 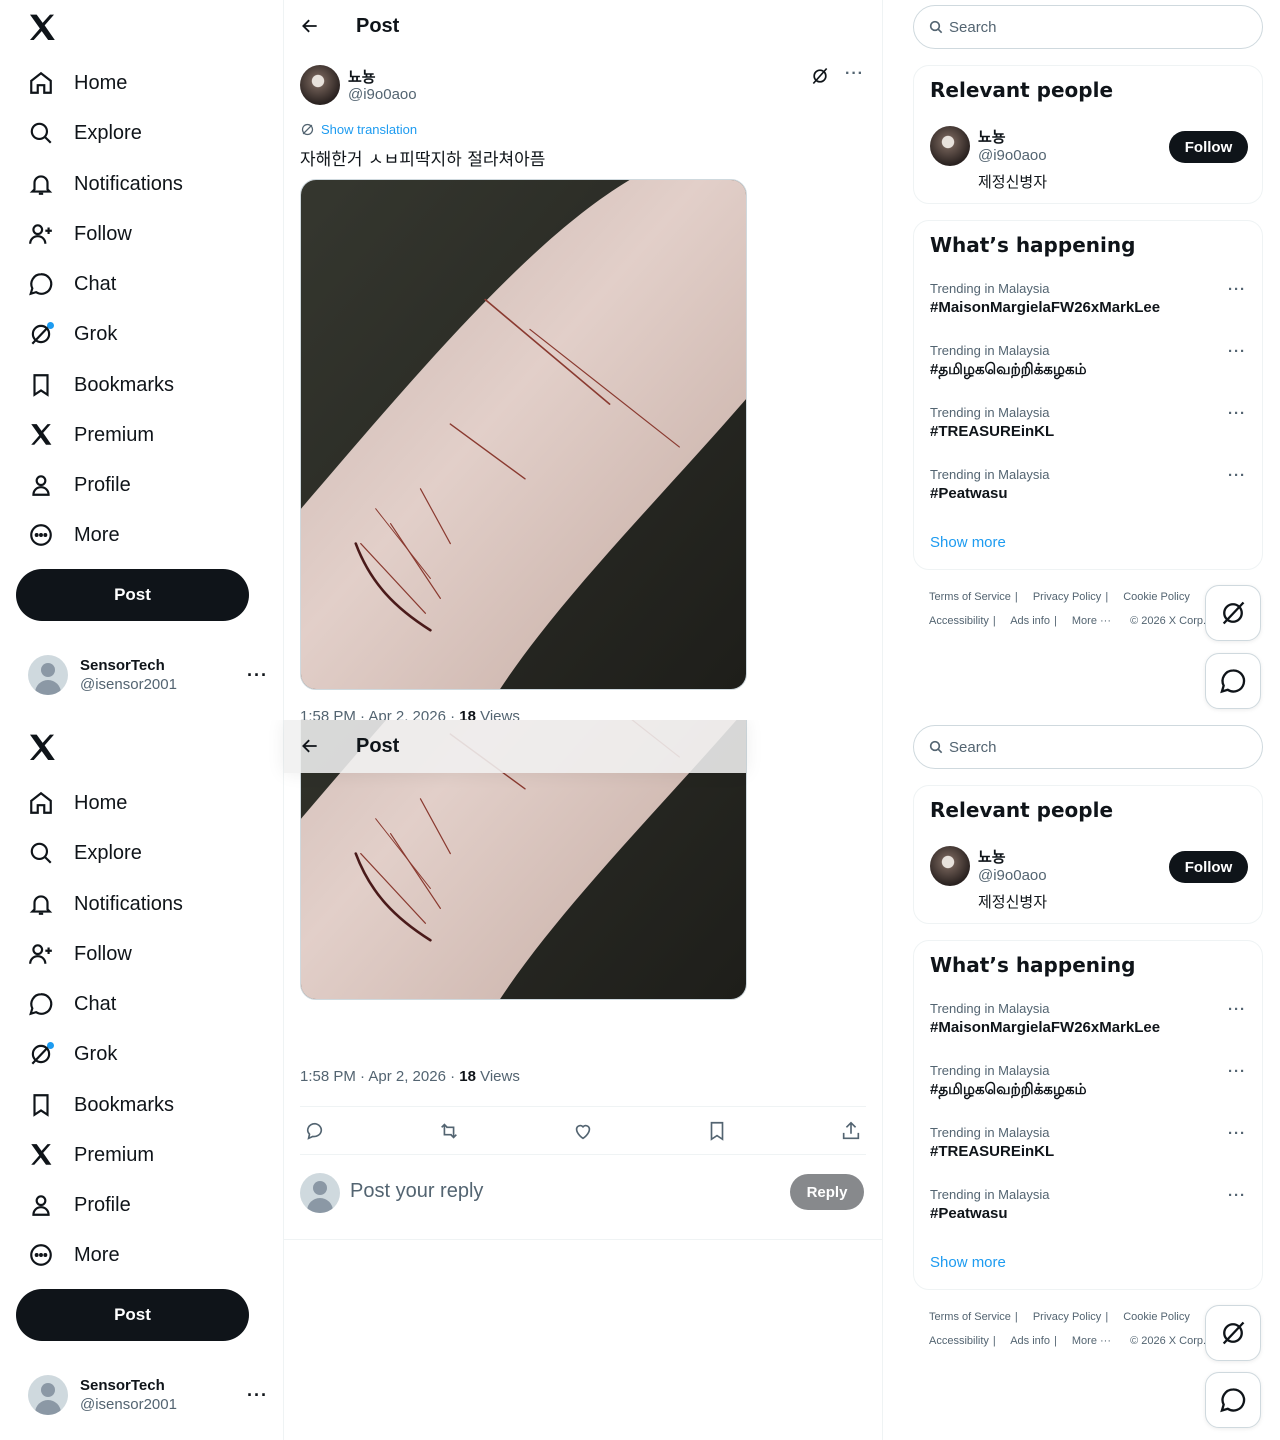 What do you see at coordinates (102, 484) in the screenshot?
I see `nav-profile-label: Profile` at bounding box center [102, 484].